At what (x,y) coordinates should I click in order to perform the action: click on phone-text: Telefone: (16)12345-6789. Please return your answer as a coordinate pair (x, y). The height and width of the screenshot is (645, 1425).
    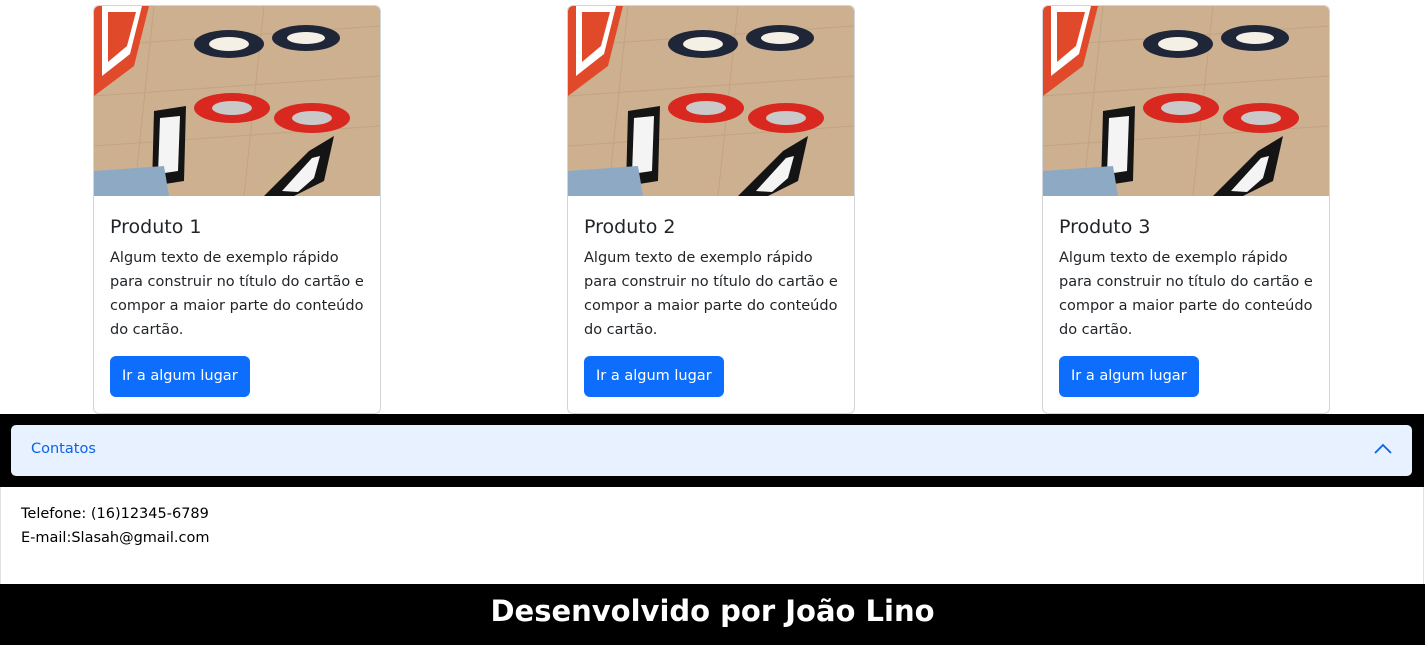
    Looking at the image, I should click on (115, 514).